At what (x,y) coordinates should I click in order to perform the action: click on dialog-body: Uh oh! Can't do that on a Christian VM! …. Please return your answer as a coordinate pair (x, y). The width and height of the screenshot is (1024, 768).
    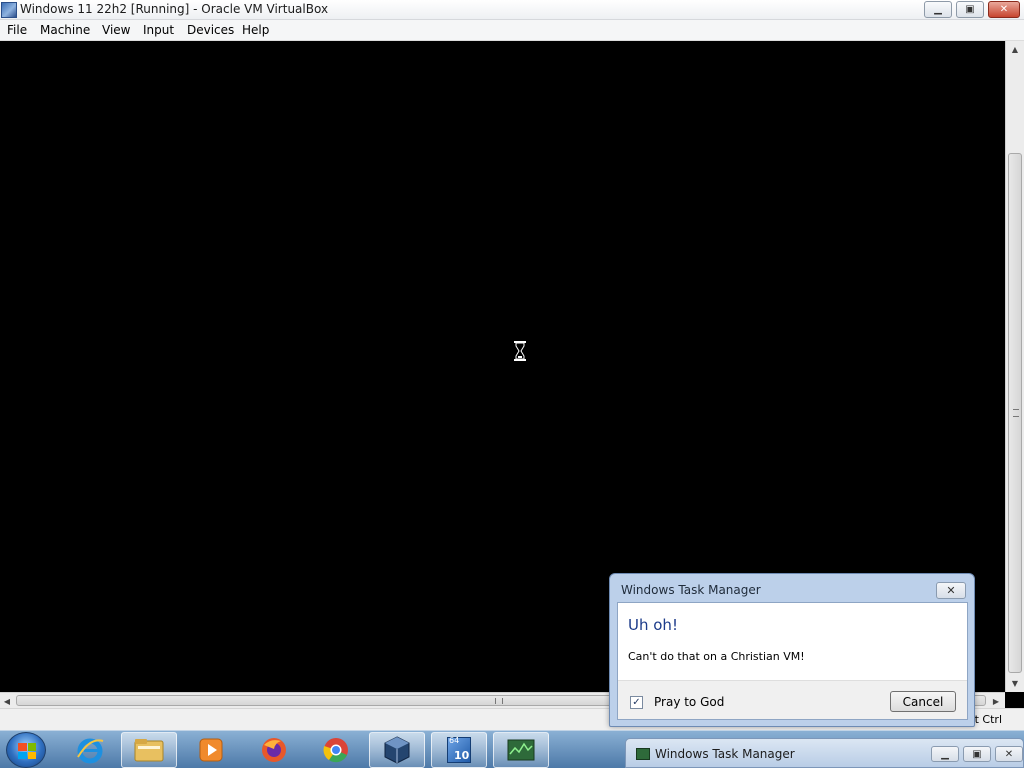
    Looking at the image, I should click on (792, 661).